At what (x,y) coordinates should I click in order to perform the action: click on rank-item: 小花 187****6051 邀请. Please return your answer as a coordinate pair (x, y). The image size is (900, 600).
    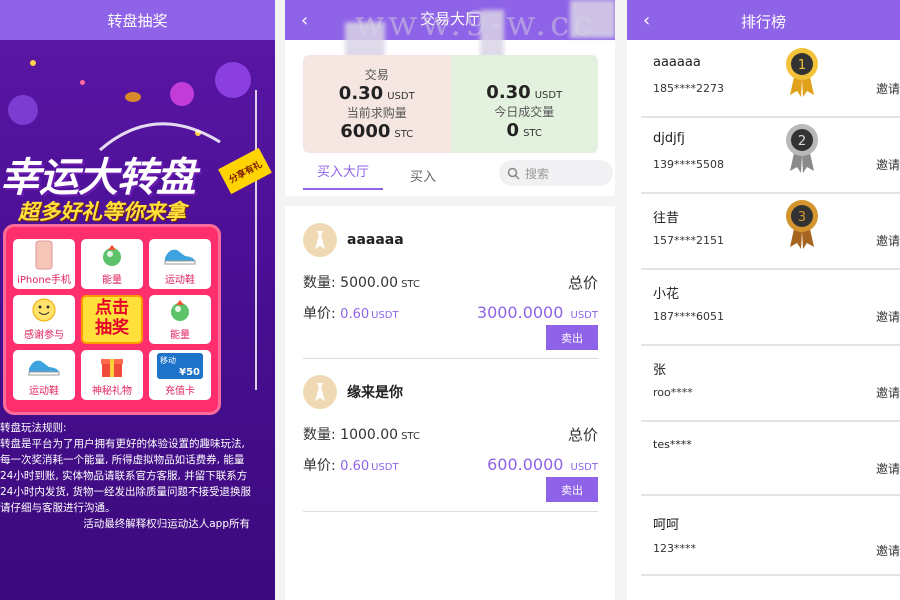
    Looking at the image, I should click on (770, 308).